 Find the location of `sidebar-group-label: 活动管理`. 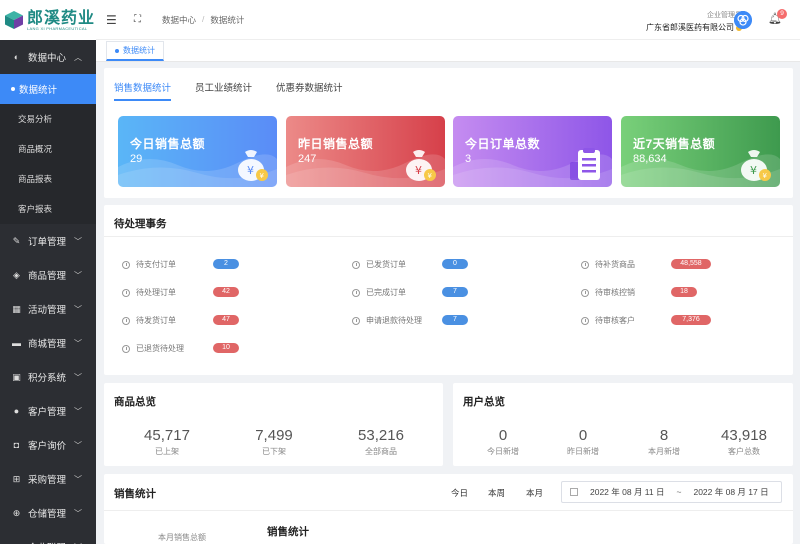

sidebar-group-label: 活动管理 is located at coordinates (47, 310).